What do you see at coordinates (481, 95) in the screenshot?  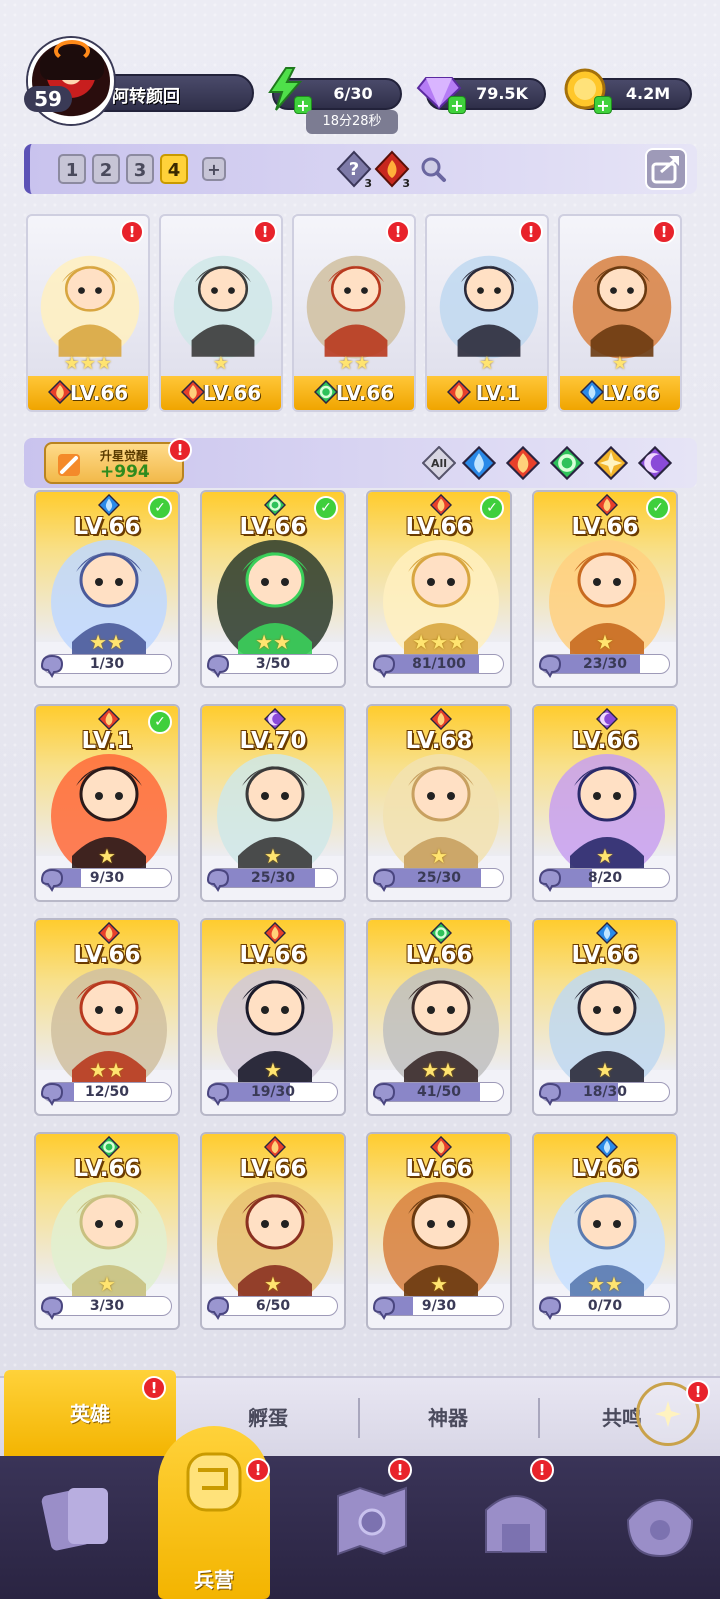 I see `gems-resource: + 79.5K` at bounding box center [481, 95].